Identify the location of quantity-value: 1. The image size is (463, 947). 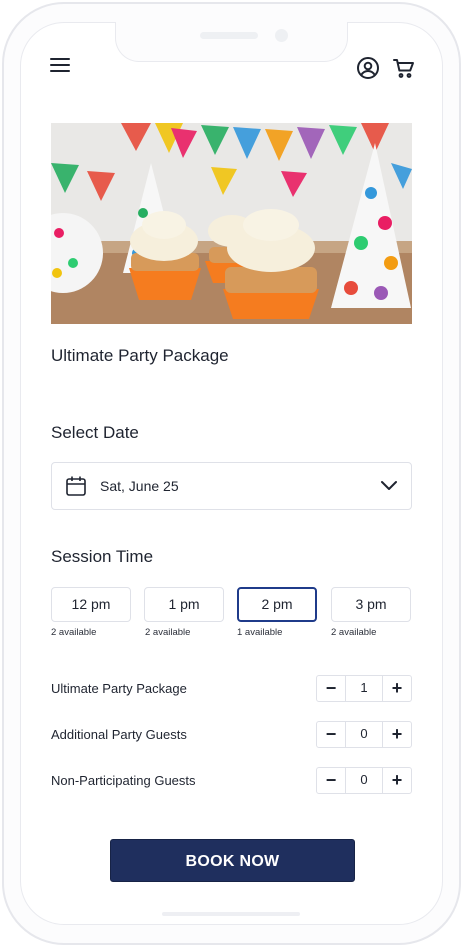
(364, 688).